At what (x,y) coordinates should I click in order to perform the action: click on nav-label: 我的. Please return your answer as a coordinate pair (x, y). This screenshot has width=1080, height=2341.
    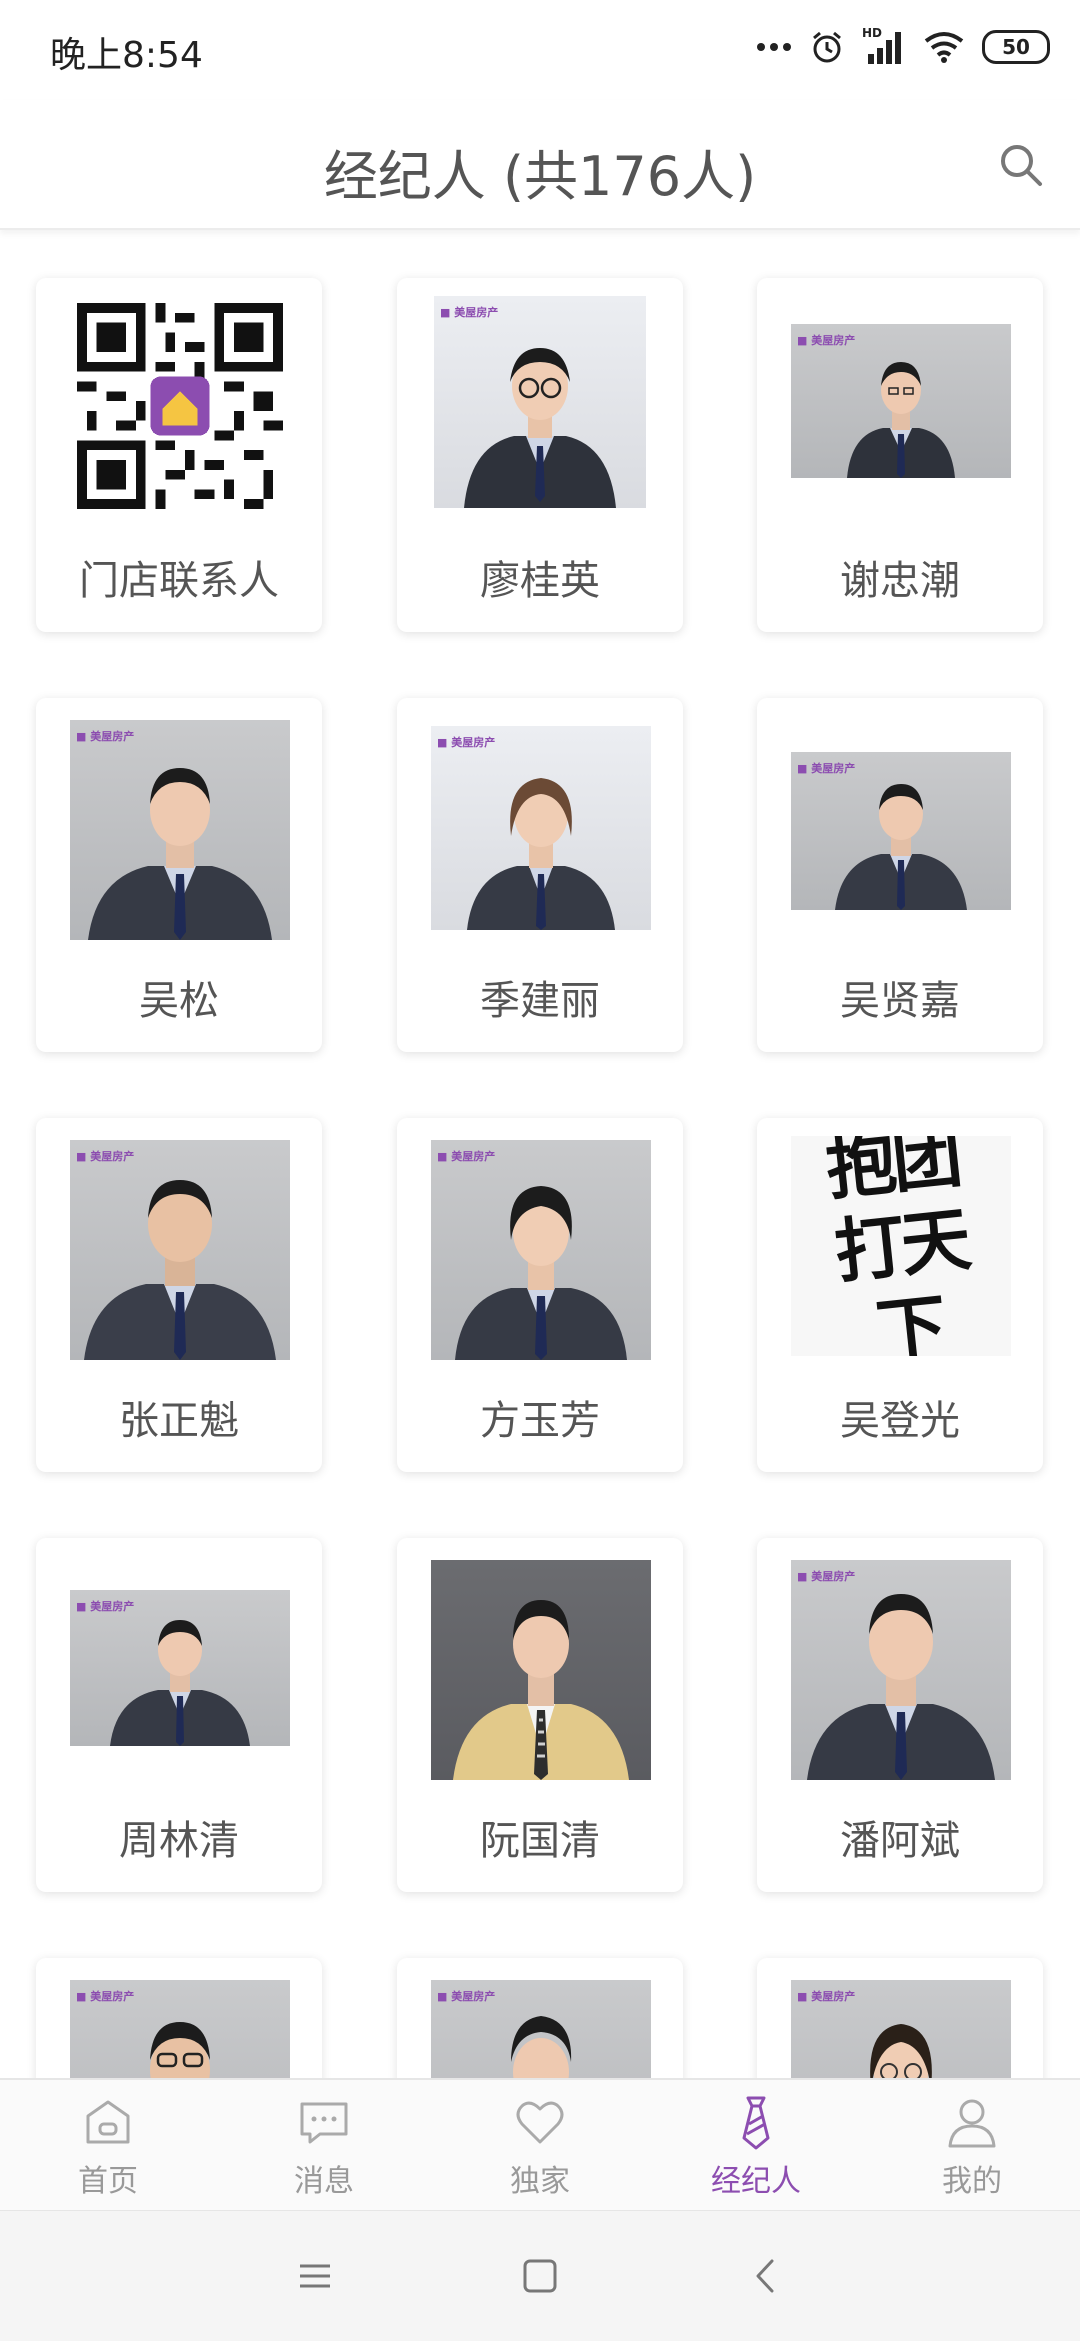
    Looking at the image, I should click on (972, 2181).